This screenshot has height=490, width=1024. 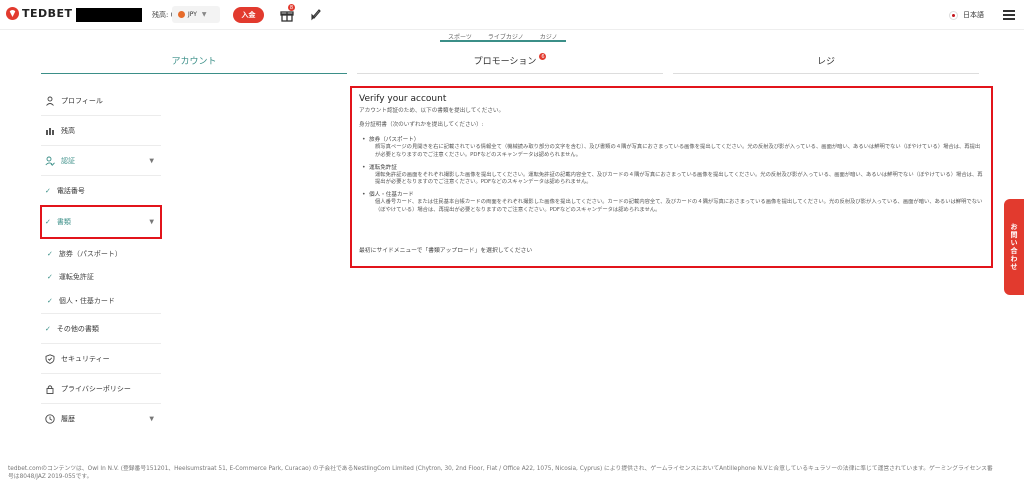 I want to click on sidebar-item-label: 履歴, so click(x=68, y=419).